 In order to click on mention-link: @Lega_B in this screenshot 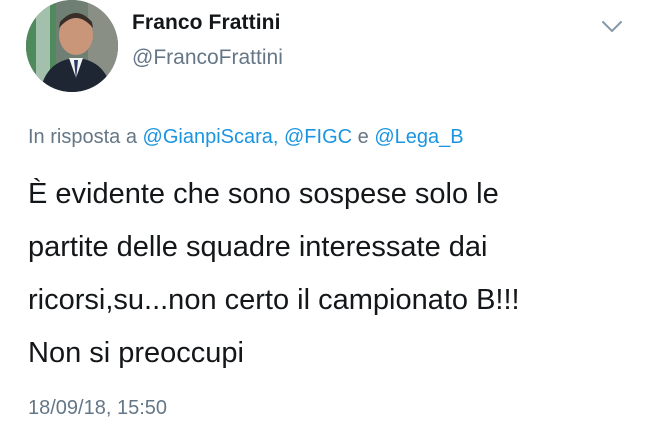, I will do `click(418, 137)`.